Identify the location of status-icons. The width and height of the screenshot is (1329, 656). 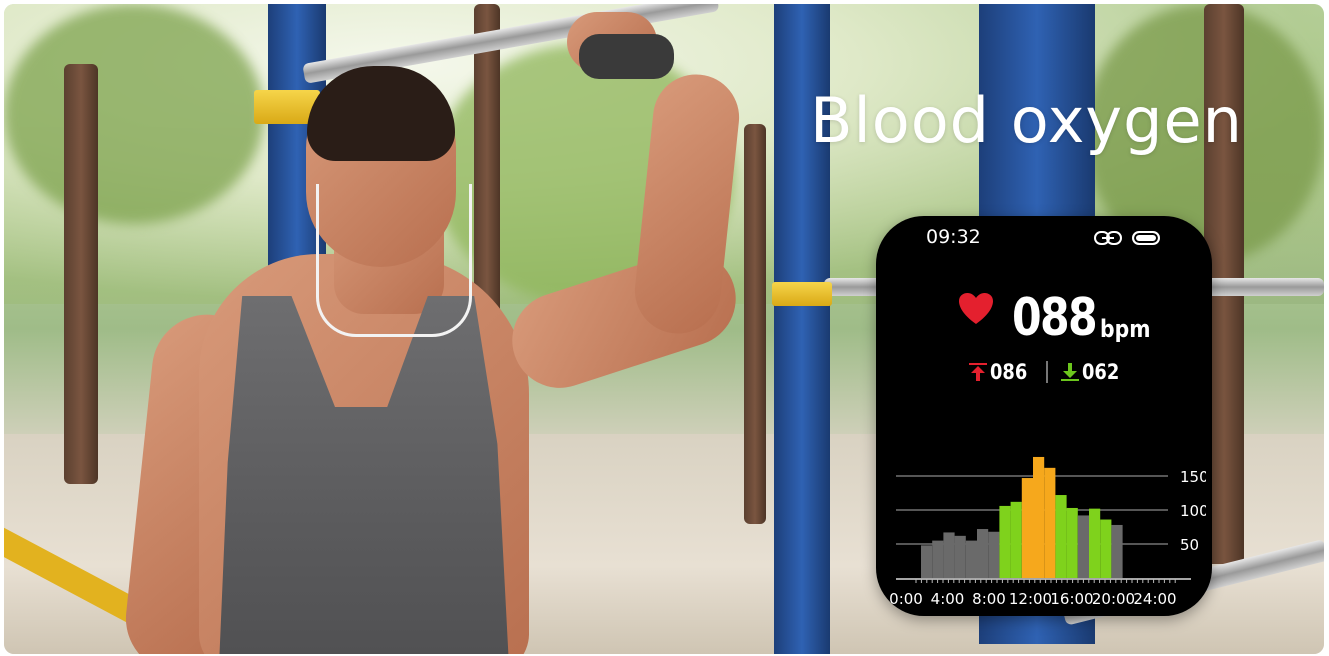
(1127, 238).